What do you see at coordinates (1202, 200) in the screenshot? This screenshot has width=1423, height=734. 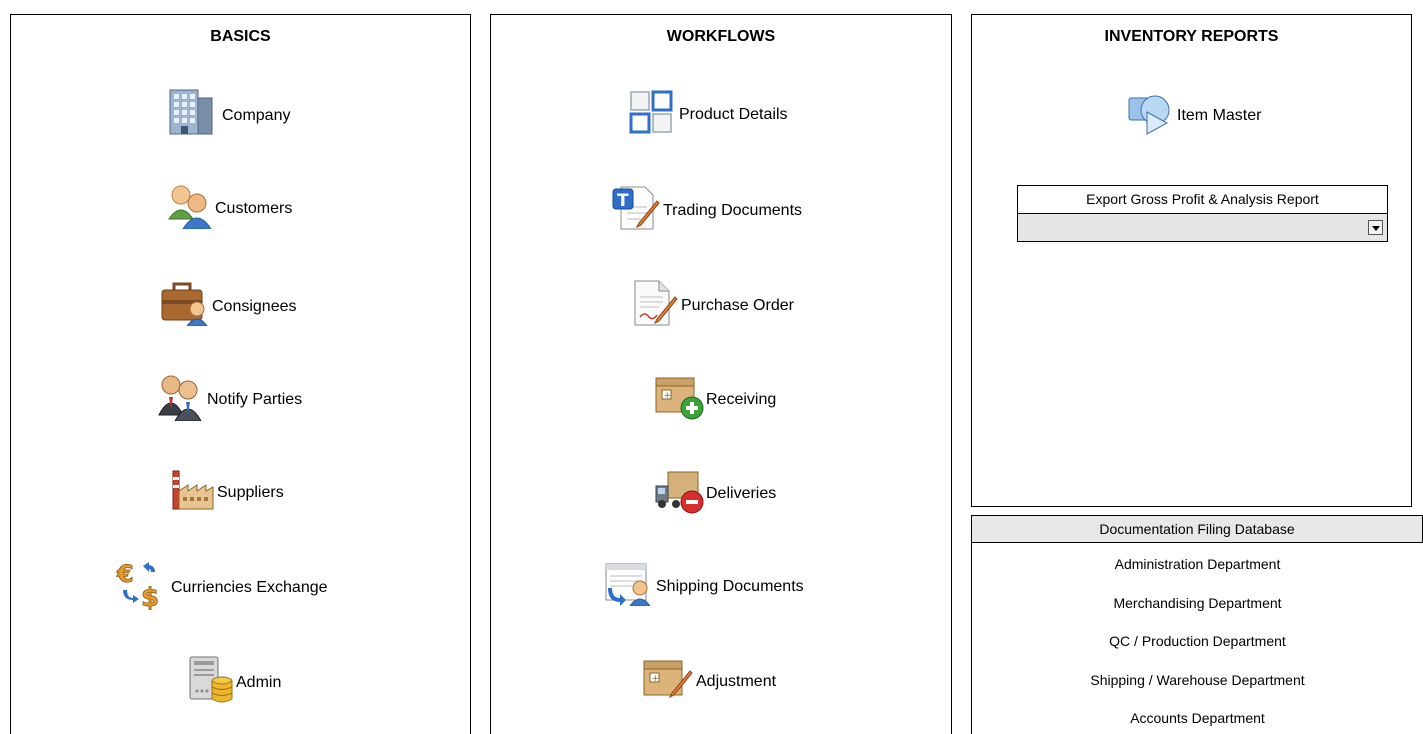 I see `export-report-header: Export Gross Profit & Analysis Report` at bounding box center [1202, 200].